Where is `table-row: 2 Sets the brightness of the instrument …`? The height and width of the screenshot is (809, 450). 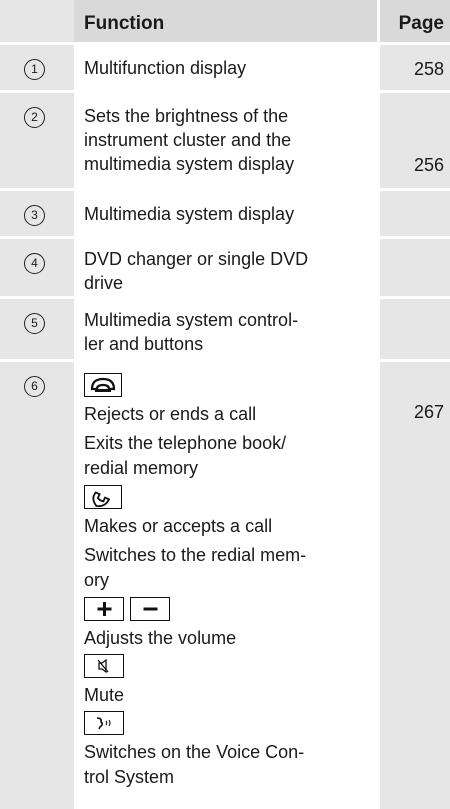
table-row: 2 Sets the brightness of the instrument … is located at coordinates (225, 142).